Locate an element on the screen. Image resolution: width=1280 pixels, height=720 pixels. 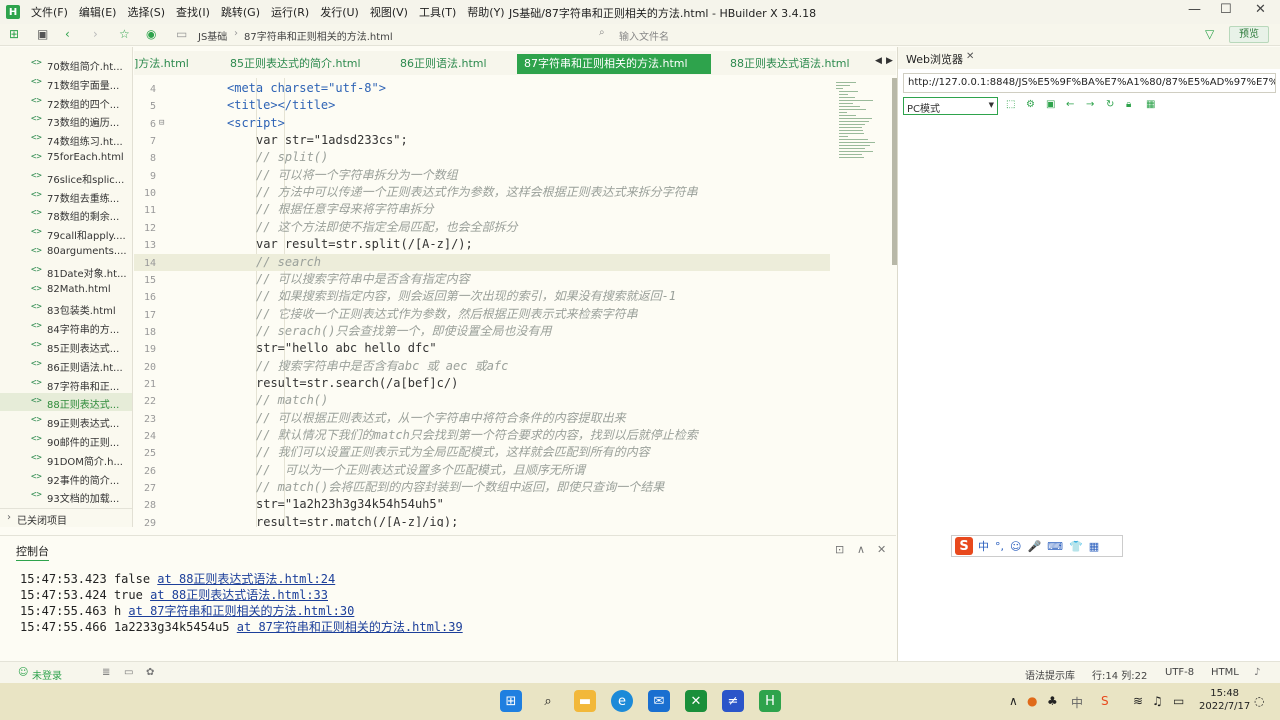
file-explorer-icon: ▬ is located at coordinates (585, 701).